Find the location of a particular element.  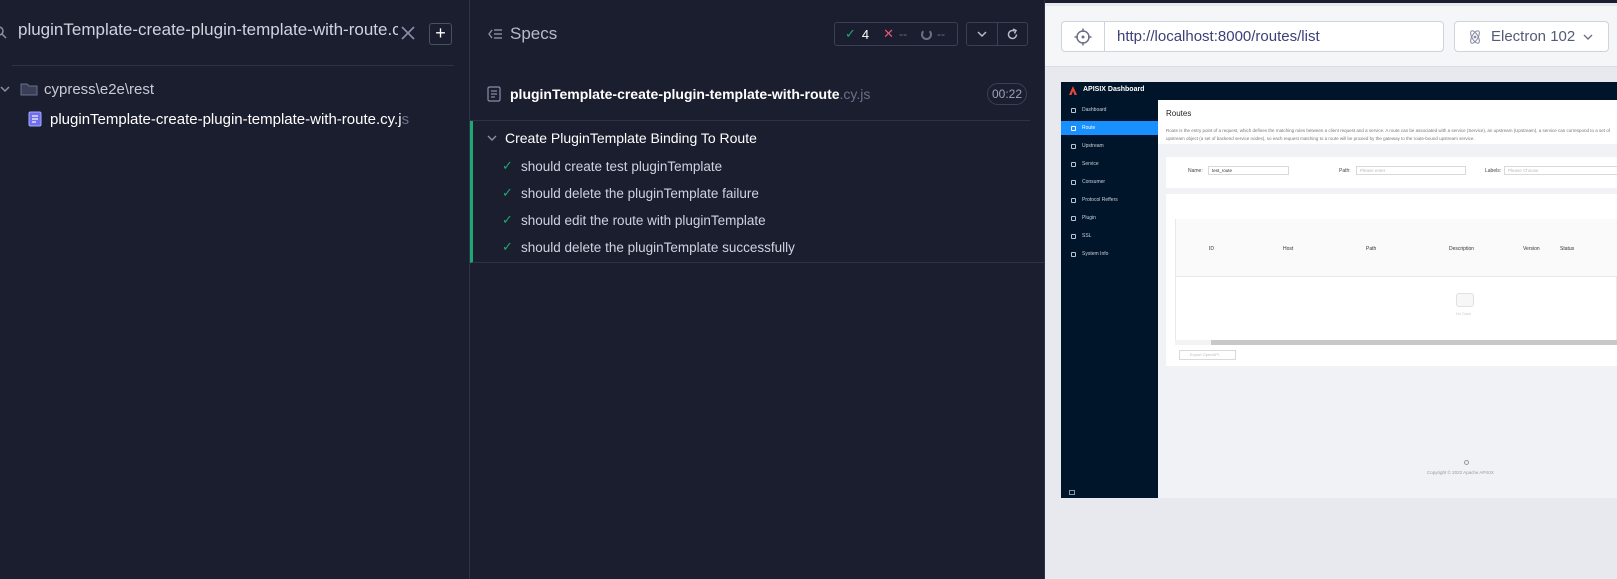

nav-label: Upstream is located at coordinates (1093, 146).